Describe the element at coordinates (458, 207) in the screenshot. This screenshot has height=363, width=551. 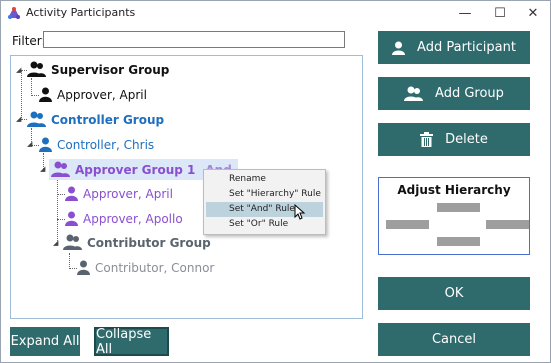
I see `move-up-handle` at that location.